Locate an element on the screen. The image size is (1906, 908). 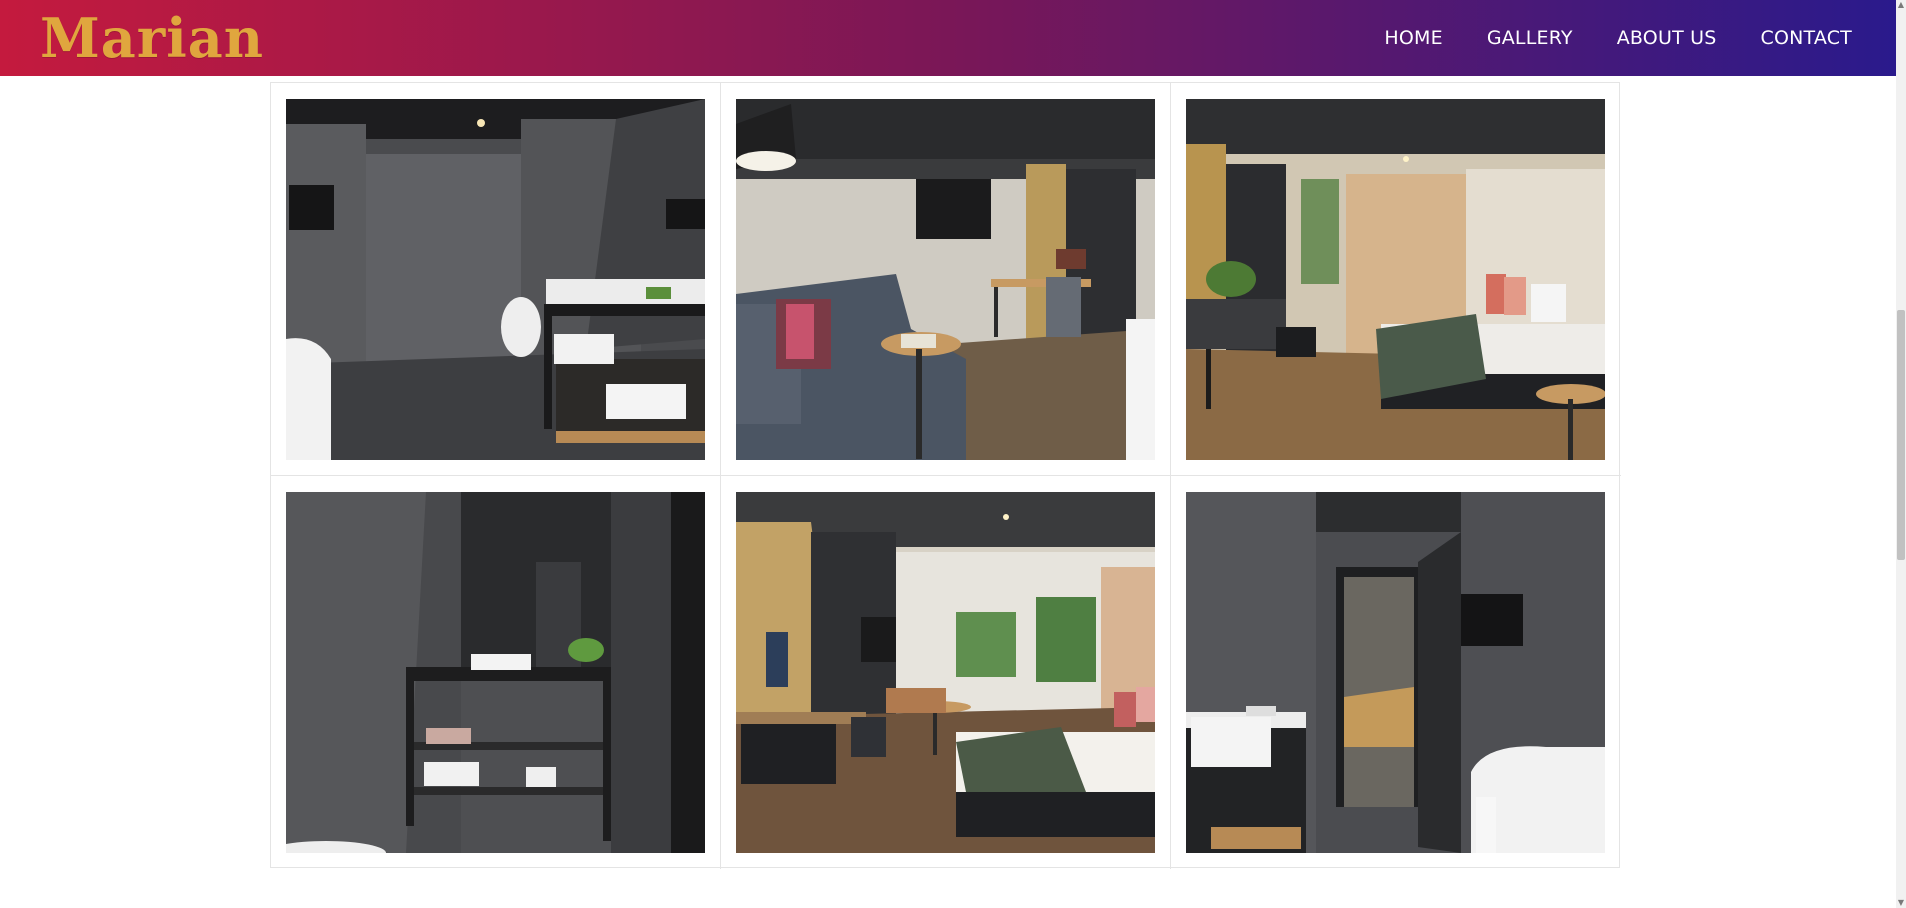
photo-room-sofa-image is located at coordinates (945, 279).